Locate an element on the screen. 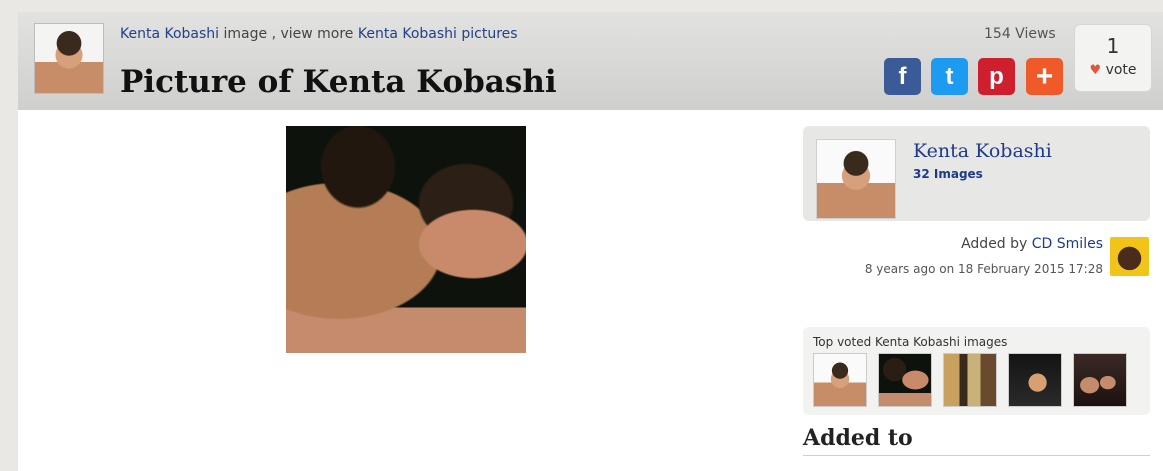 The image size is (1163, 471). person-card-image-count: 32 Images is located at coordinates (948, 174).